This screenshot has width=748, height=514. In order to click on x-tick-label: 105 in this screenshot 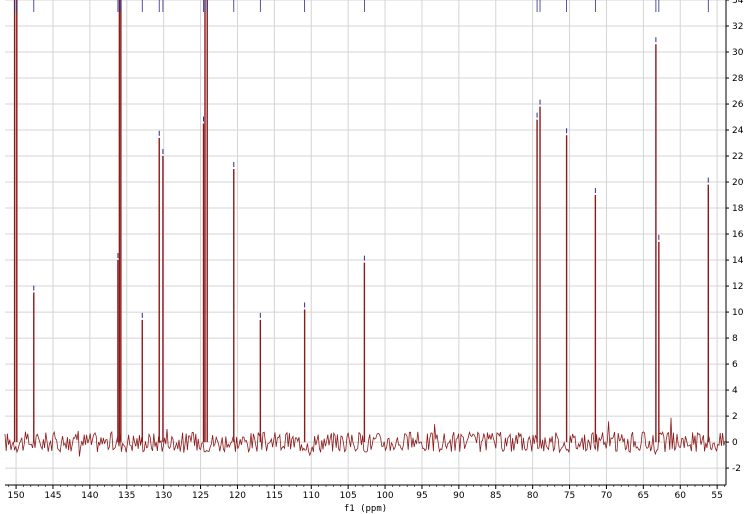, I will do `click(348, 496)`.